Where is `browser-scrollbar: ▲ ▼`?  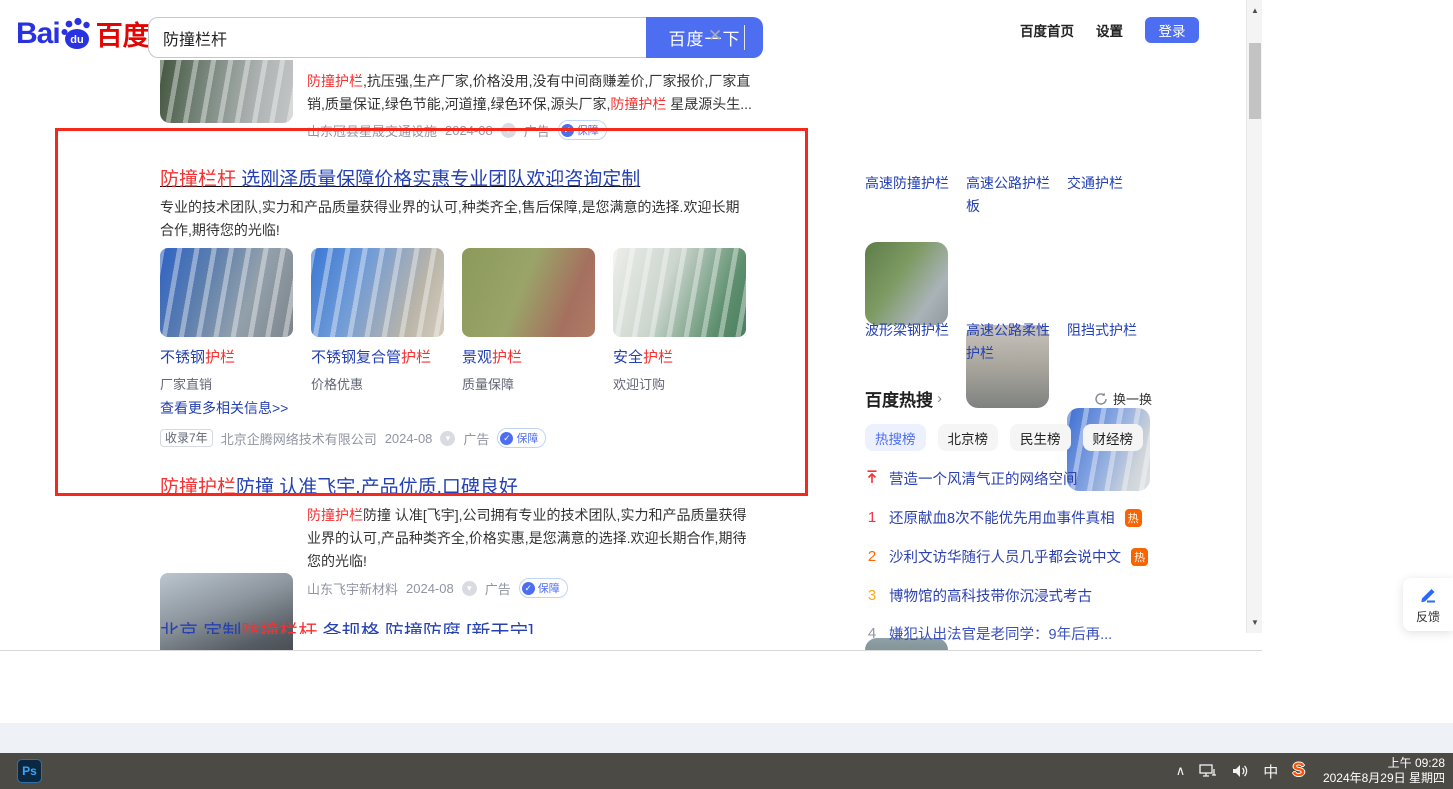
browser-scrollbar: ▲ ▼ is located at coordinates (1254, 316).